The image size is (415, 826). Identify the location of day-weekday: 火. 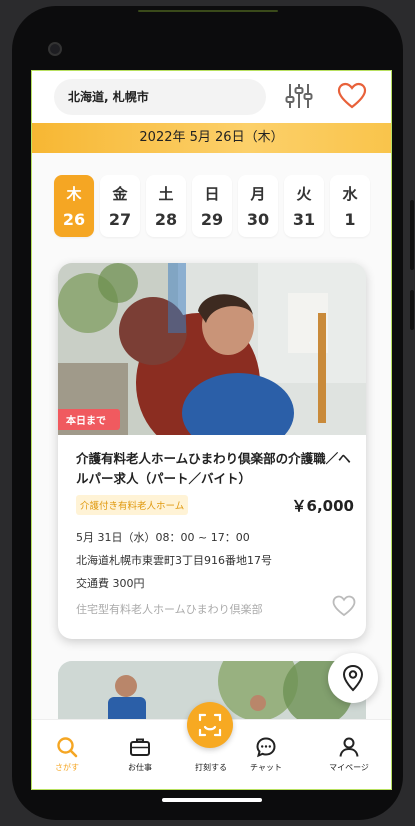
(304, 194).